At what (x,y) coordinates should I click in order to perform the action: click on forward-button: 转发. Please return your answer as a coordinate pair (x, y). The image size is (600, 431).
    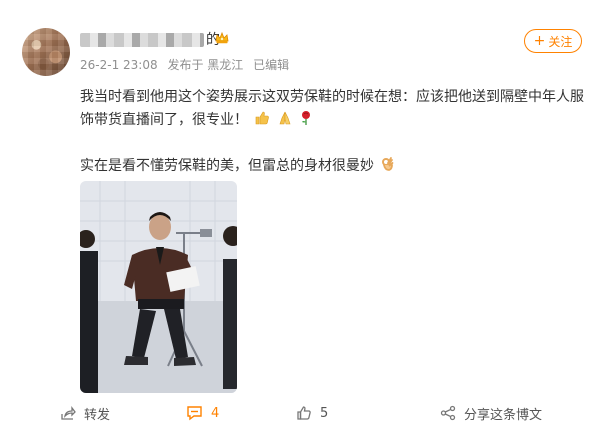
    Looking at the image, I should click on (85, 413).